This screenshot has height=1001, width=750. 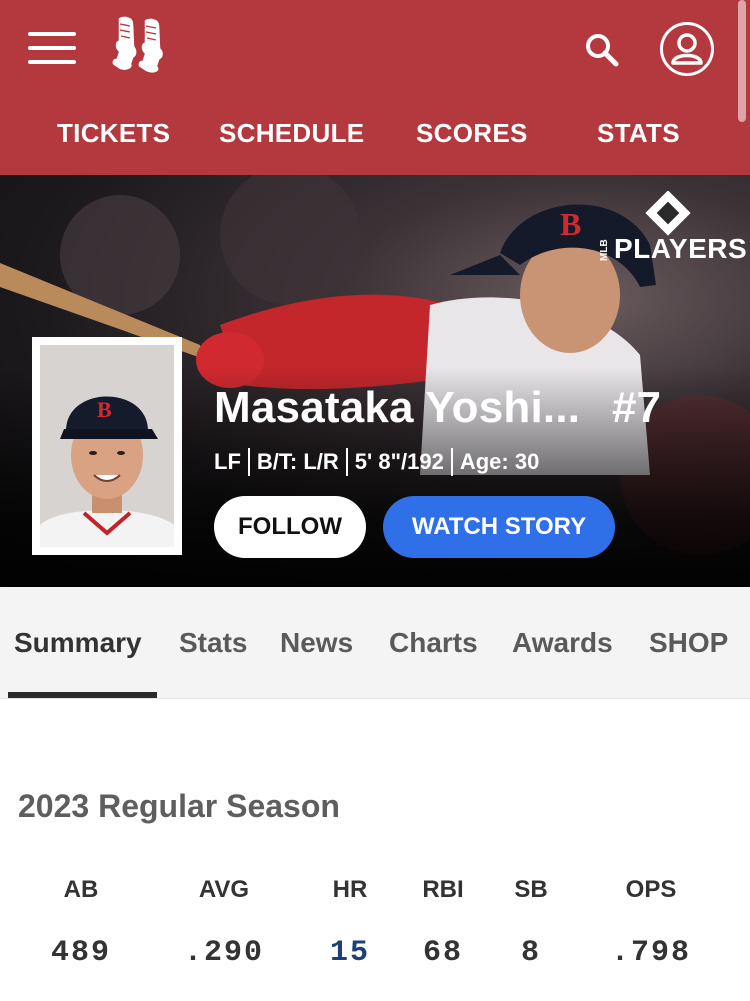 What do you see at coordinates (290, 527) in the screenshot?
I see `follow-button: FOLLOW` at bounding box center [290, 527].